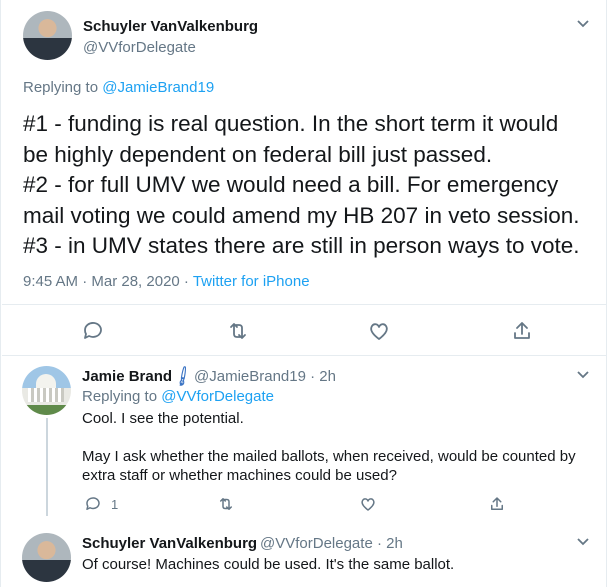 Image resolution: width=608 pixels, height=587 pixels. Describe the element at coordinates (170, 26) in the screenshot. I see `author-name: Schuyler VanValkenburg` at that location.